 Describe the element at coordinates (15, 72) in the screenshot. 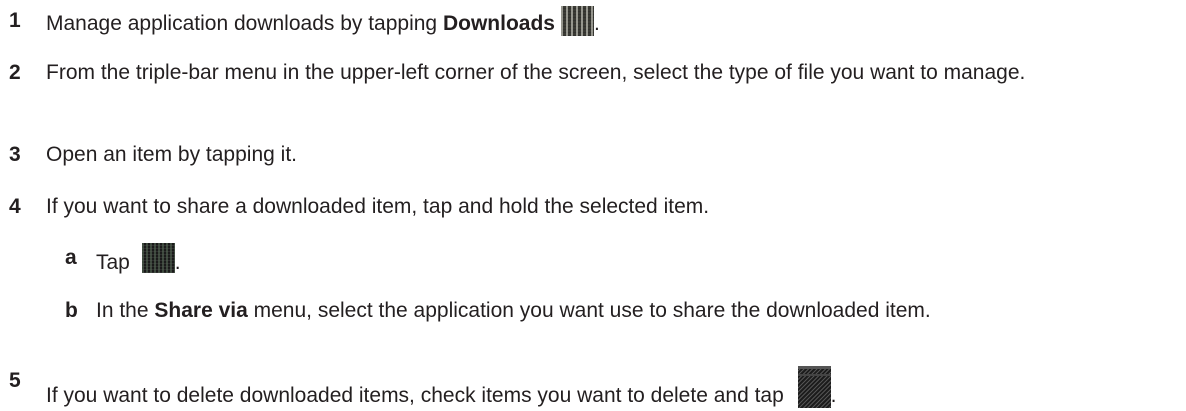

I see `step-number: 2` at that location.